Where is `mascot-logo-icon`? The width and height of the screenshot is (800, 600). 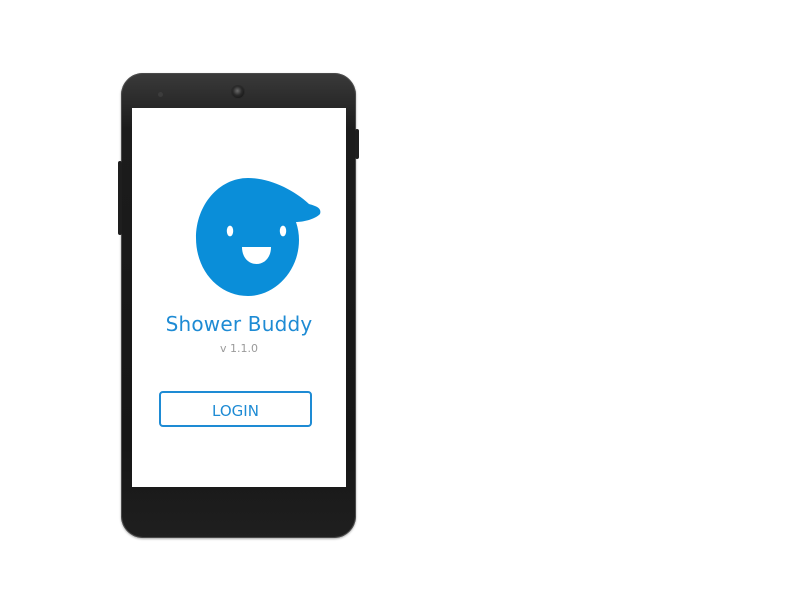 mascot-logo-icon is located at coordinates (258, 237).